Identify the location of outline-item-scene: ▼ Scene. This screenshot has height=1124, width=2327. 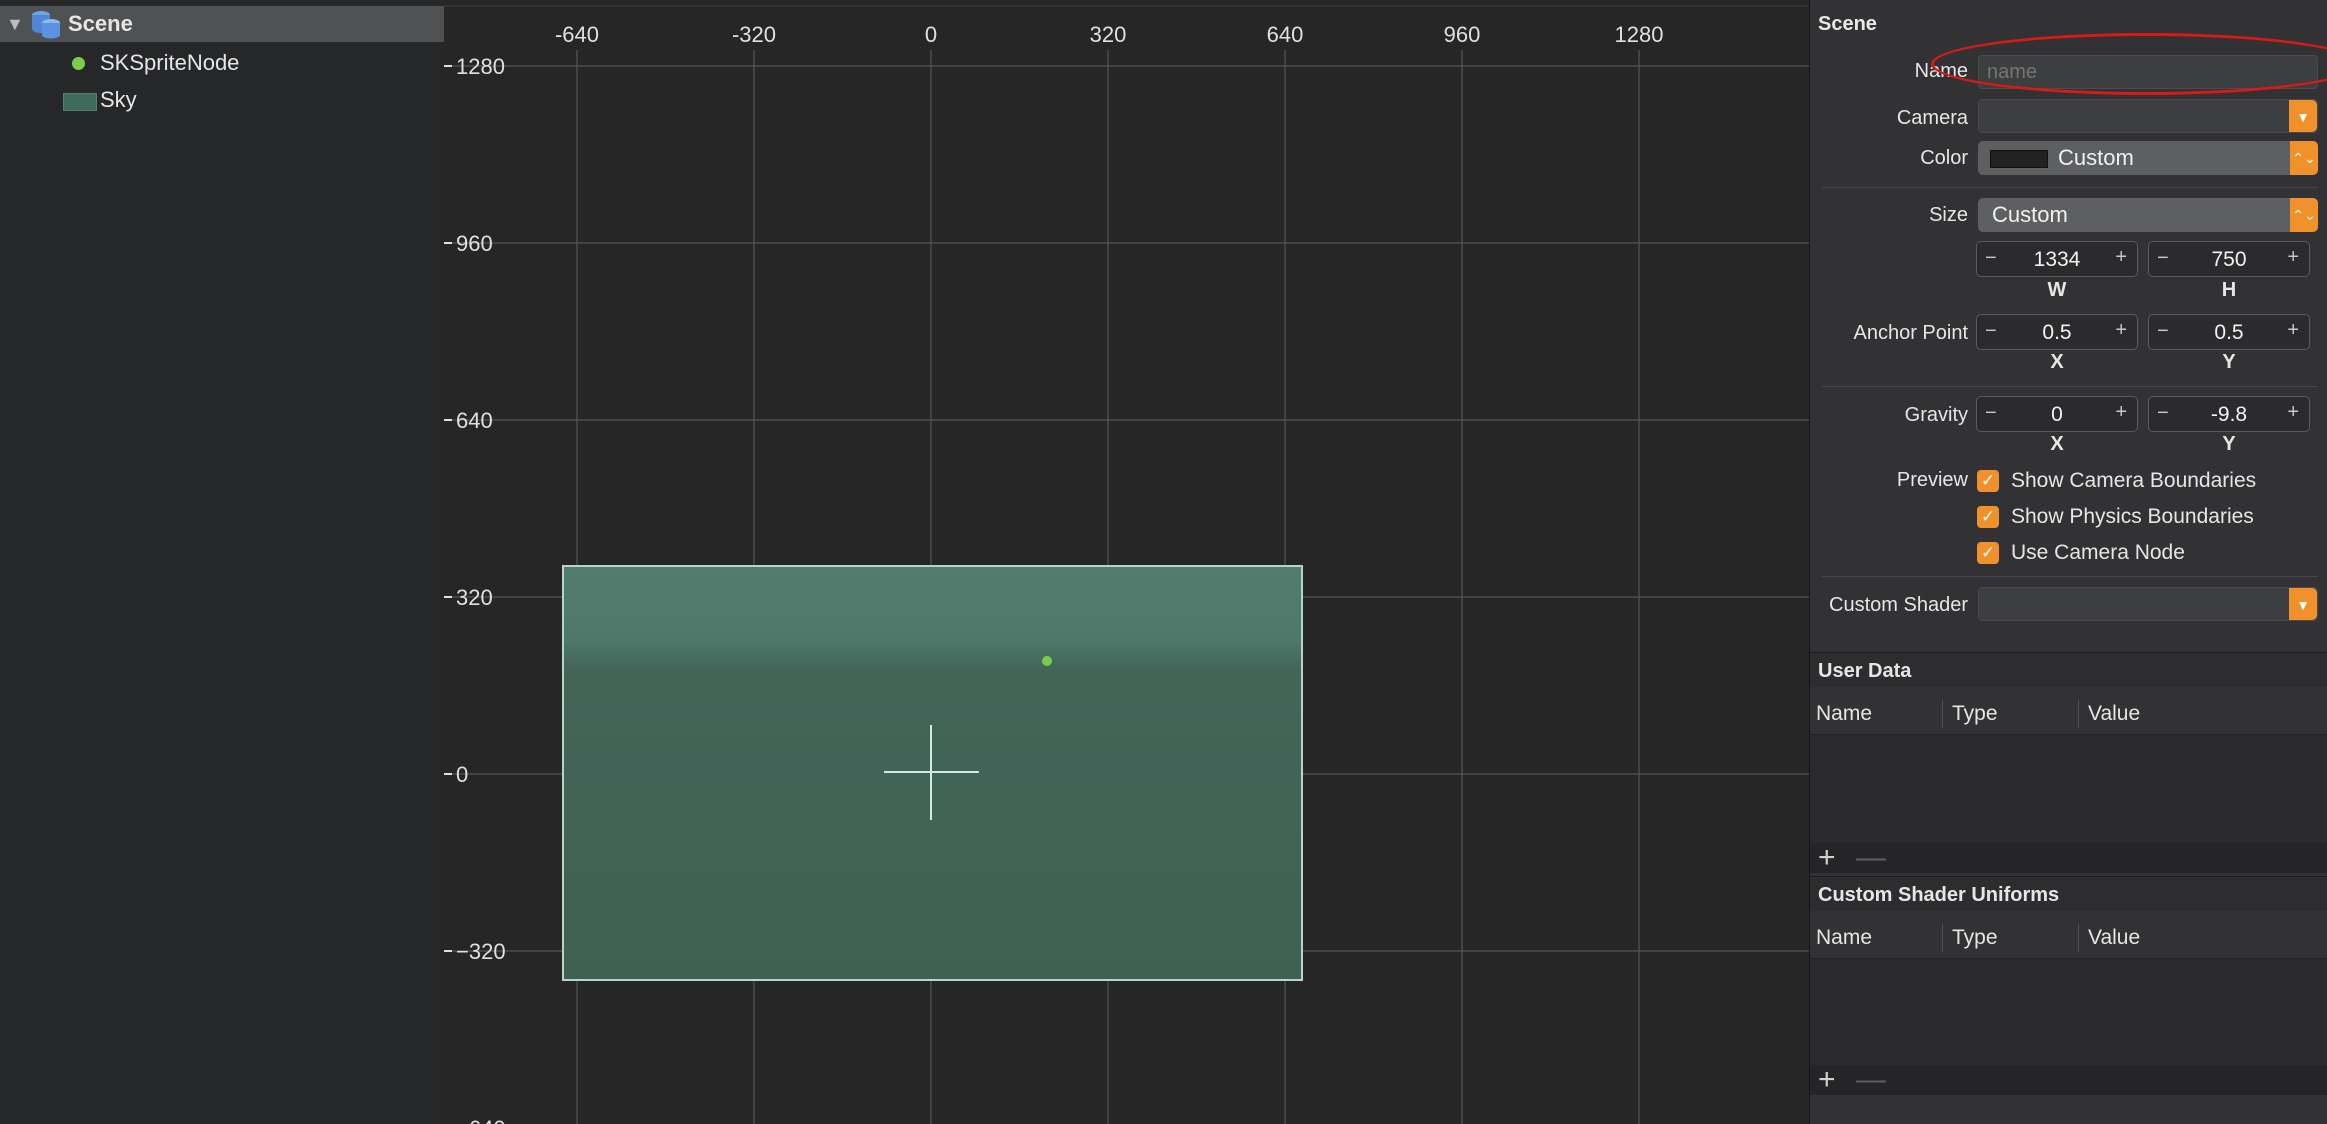
(222, 24).